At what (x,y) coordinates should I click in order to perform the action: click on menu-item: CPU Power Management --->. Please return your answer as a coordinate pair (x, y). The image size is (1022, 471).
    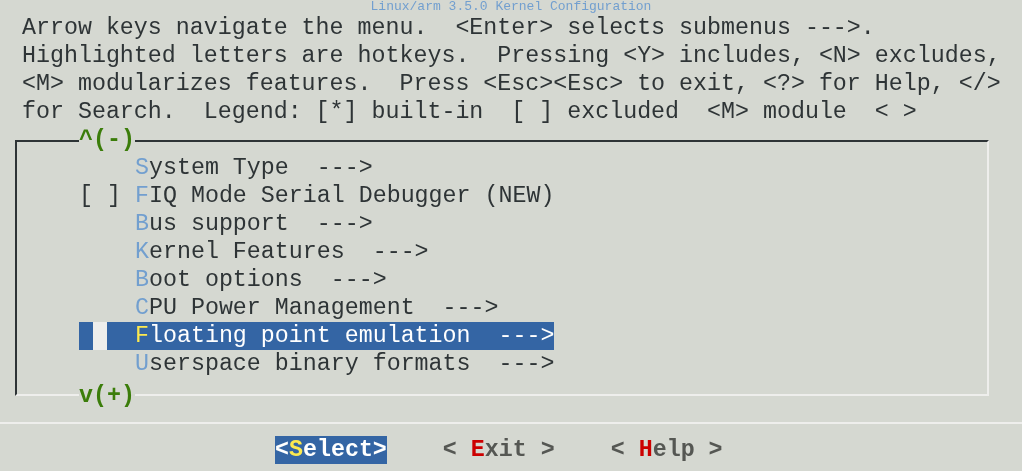
    Looking at the image, I should click on (289, 308).